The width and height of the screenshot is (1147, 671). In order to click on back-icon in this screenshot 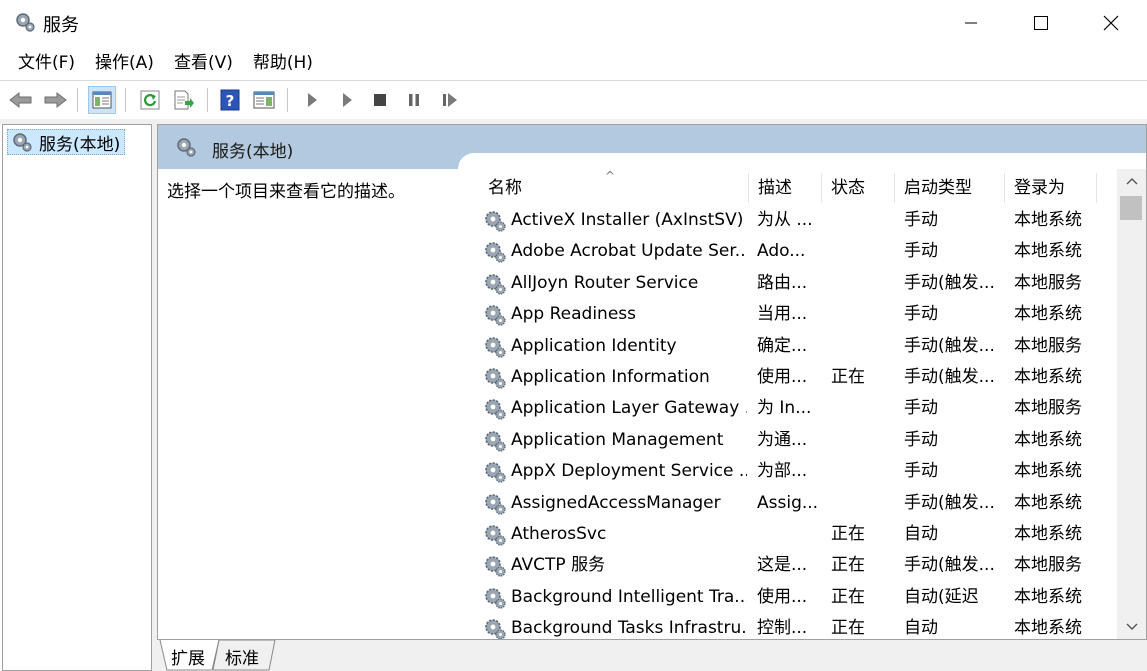, I will do `click(20, 100)`.